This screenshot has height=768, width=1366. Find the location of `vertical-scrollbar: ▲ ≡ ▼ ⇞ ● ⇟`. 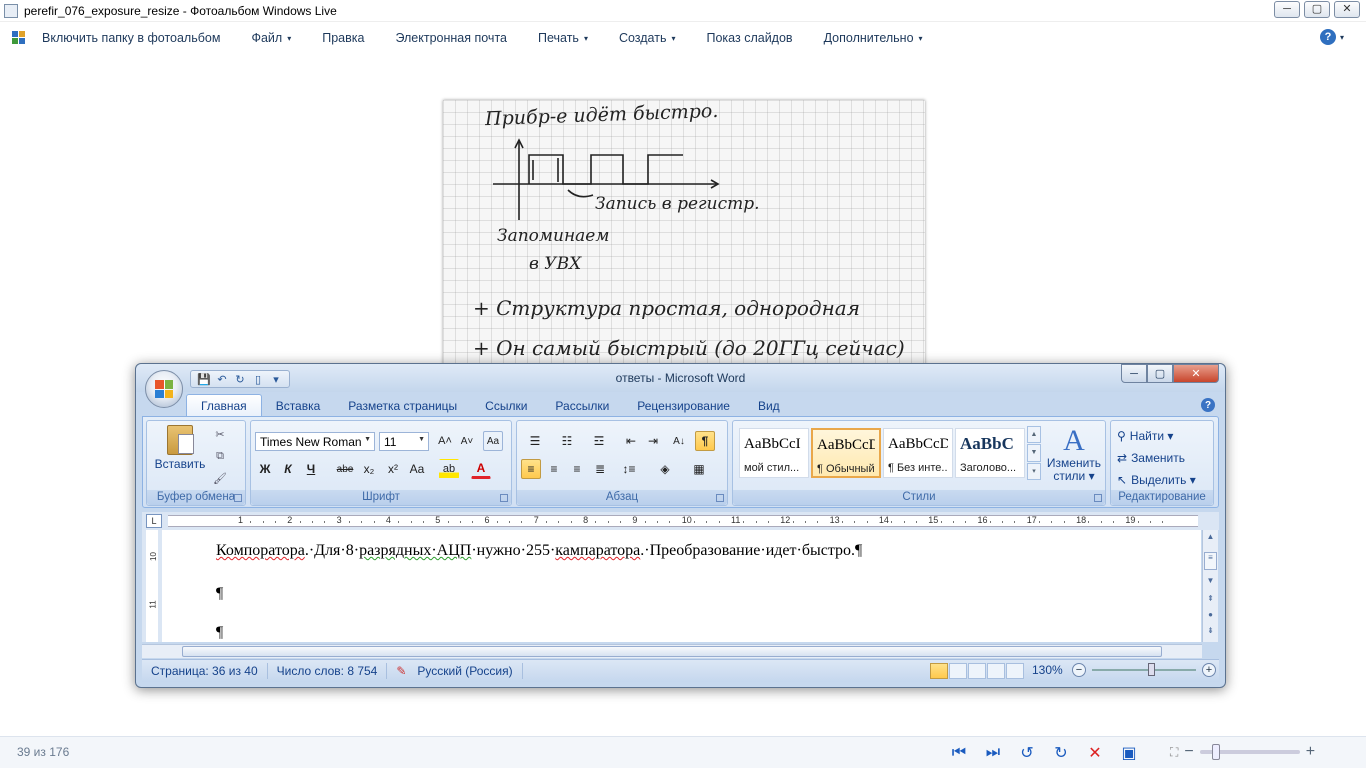

vertical-scrollbar: ▲ ≡ ▼ ⇞ ● ⇟ is located at coordinates (1210, 586).